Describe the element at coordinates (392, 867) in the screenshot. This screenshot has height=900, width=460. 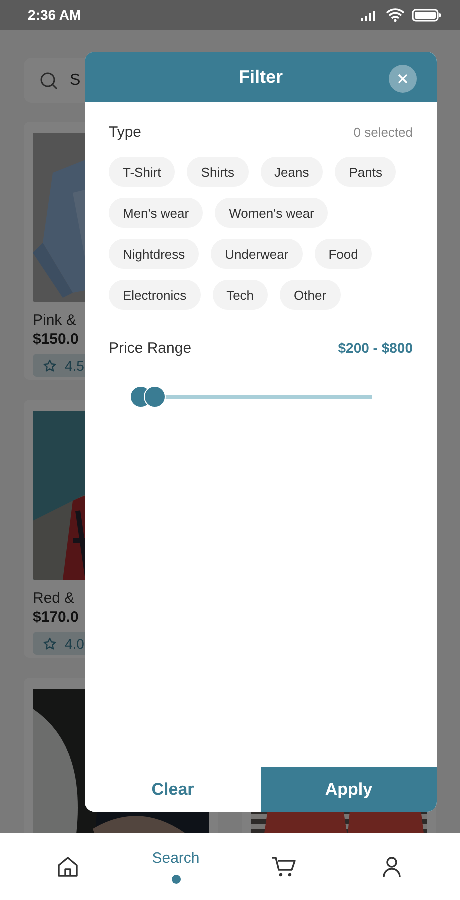
I see `profile-icon` at that location.